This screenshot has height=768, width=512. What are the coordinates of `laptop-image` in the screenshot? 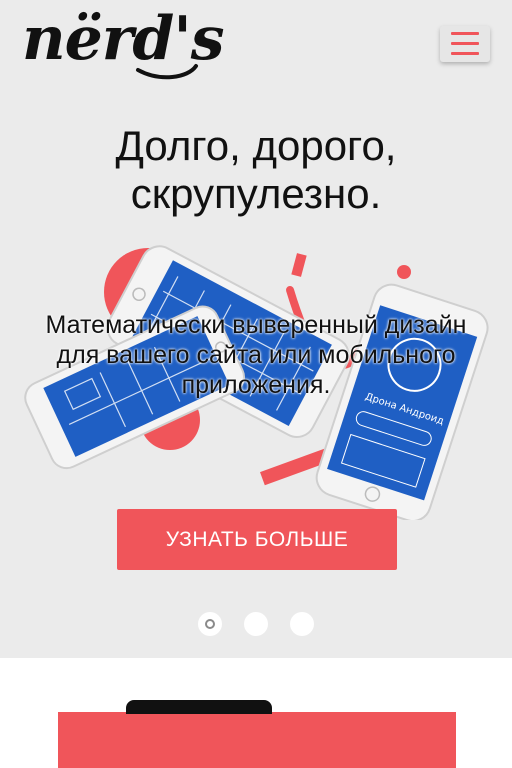 It's located at (199, 707).